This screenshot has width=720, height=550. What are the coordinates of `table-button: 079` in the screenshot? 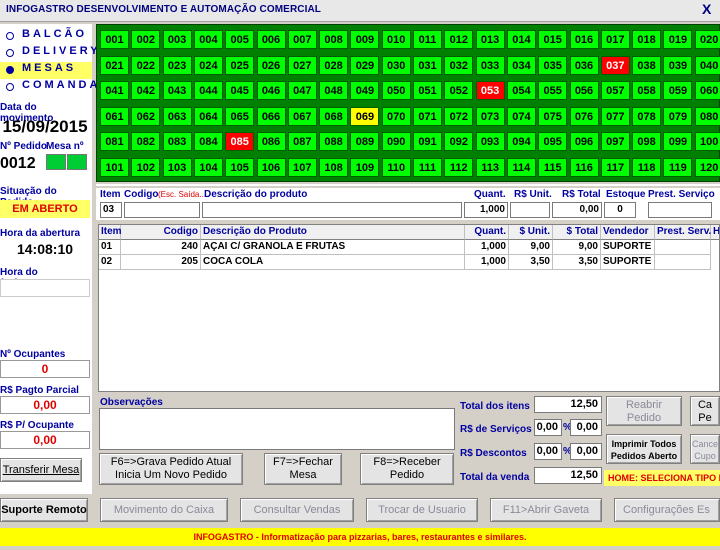 It's located at (678, 116).